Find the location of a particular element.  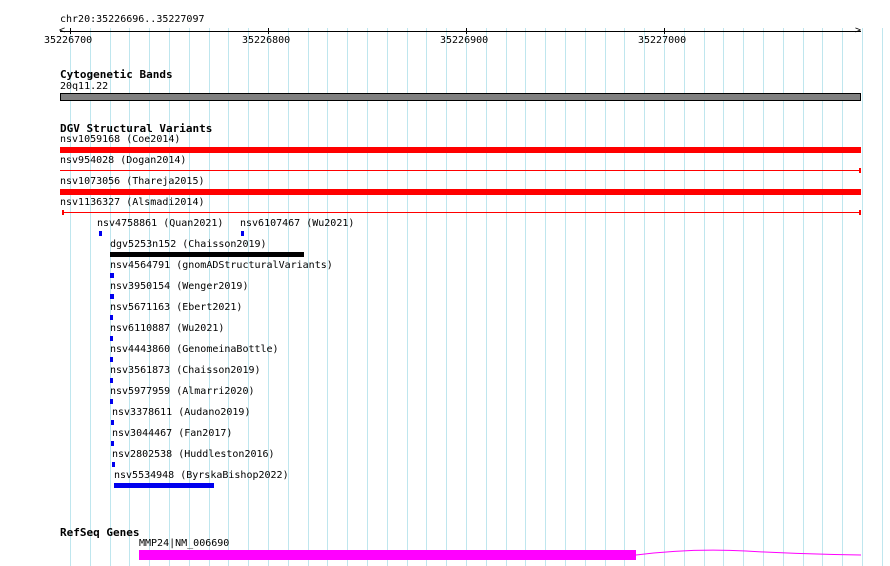

ruler-tick-label: 35226900 is located at coordinates (464, 40).